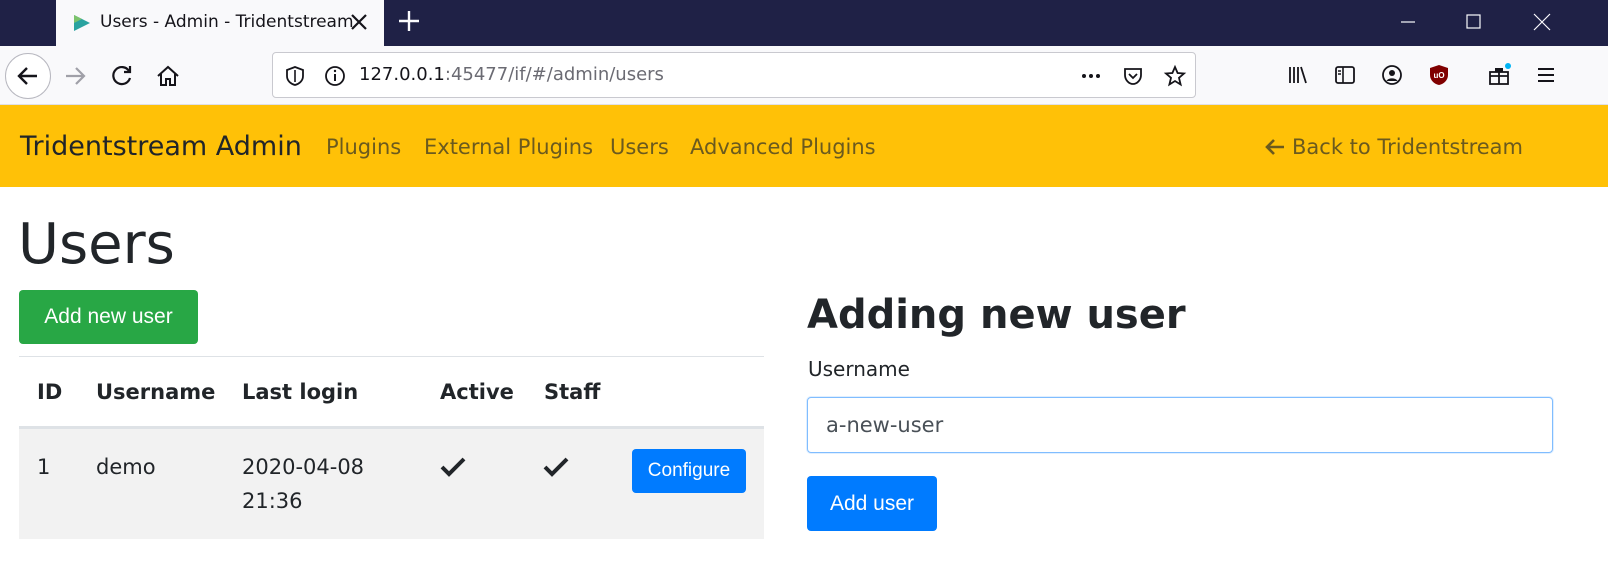  What do you see at coordinates (1542, 22) in the screenshot?
I see `close-window-icon` at bounding box center [1542, 22].